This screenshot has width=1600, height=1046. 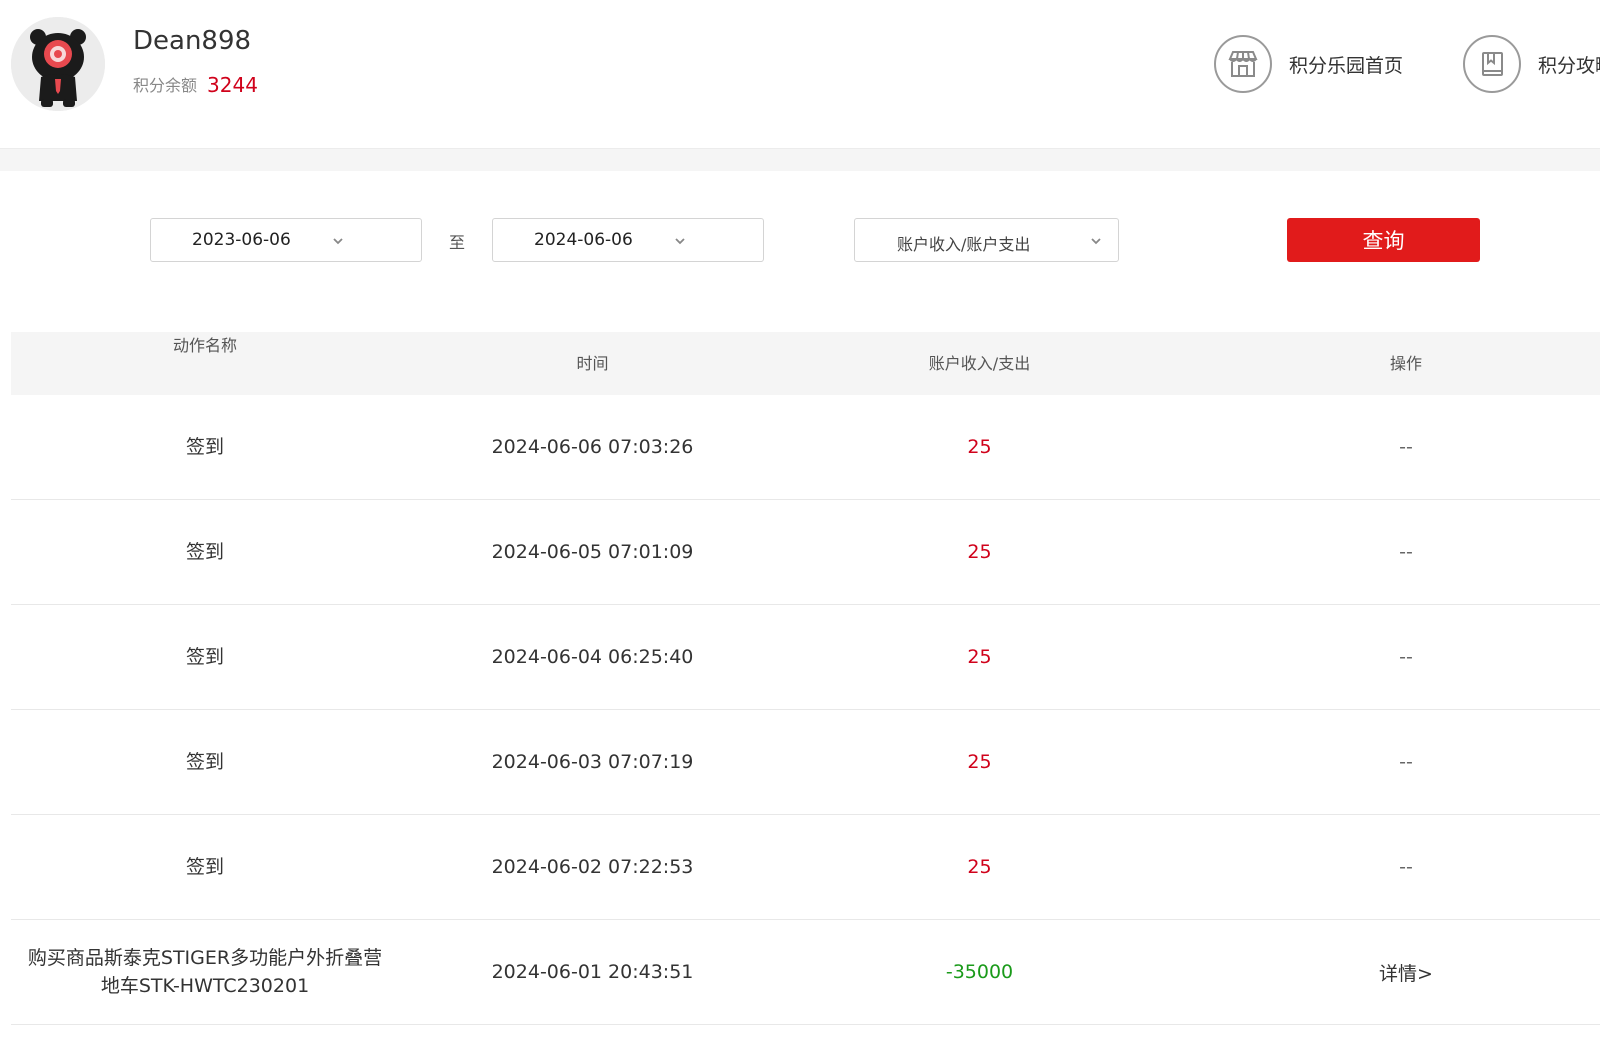 I want to click on row-operation: 详情>, so click(x=1400, y=972).